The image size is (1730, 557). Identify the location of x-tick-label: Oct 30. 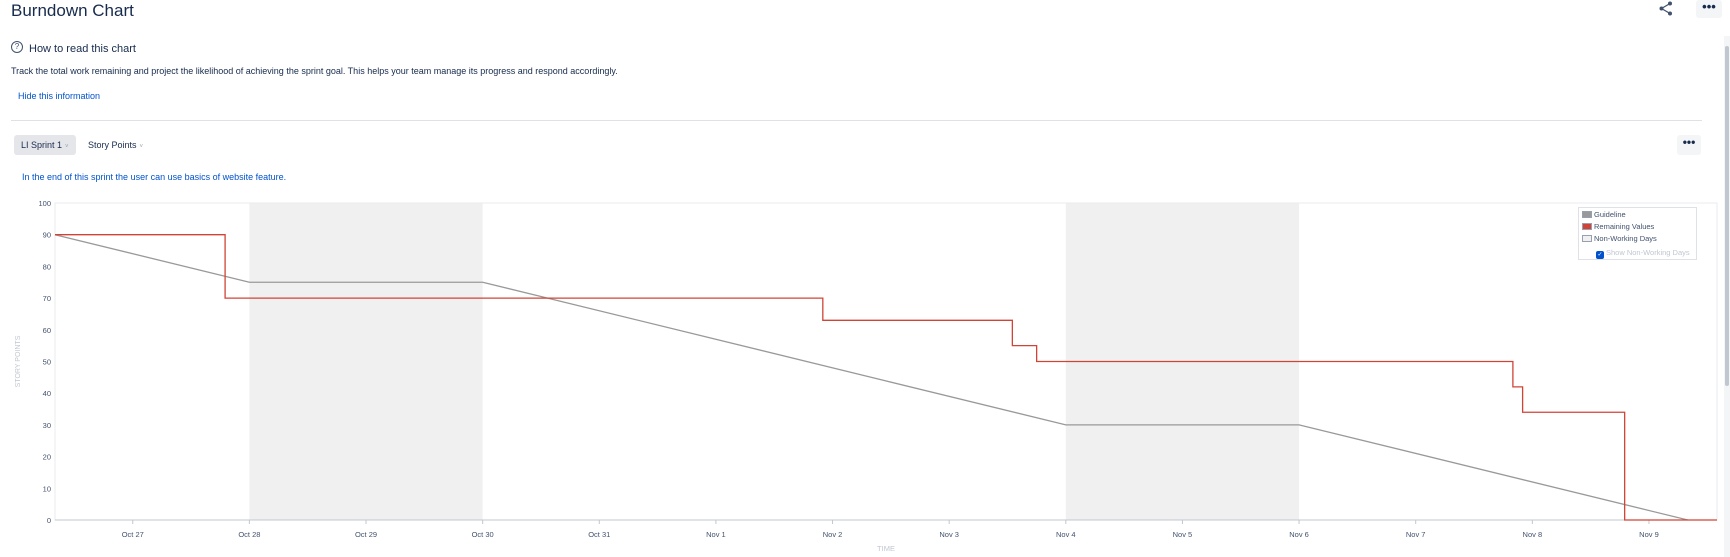
(483, 534).